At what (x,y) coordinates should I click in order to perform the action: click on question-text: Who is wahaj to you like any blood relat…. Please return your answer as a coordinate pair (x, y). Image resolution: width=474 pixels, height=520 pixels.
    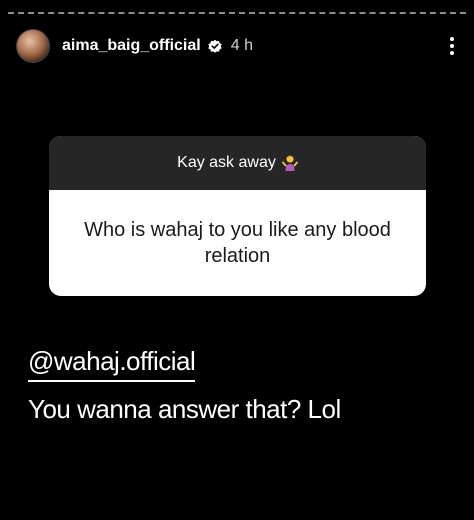
    Looking at the image, I should click on (237, 243).